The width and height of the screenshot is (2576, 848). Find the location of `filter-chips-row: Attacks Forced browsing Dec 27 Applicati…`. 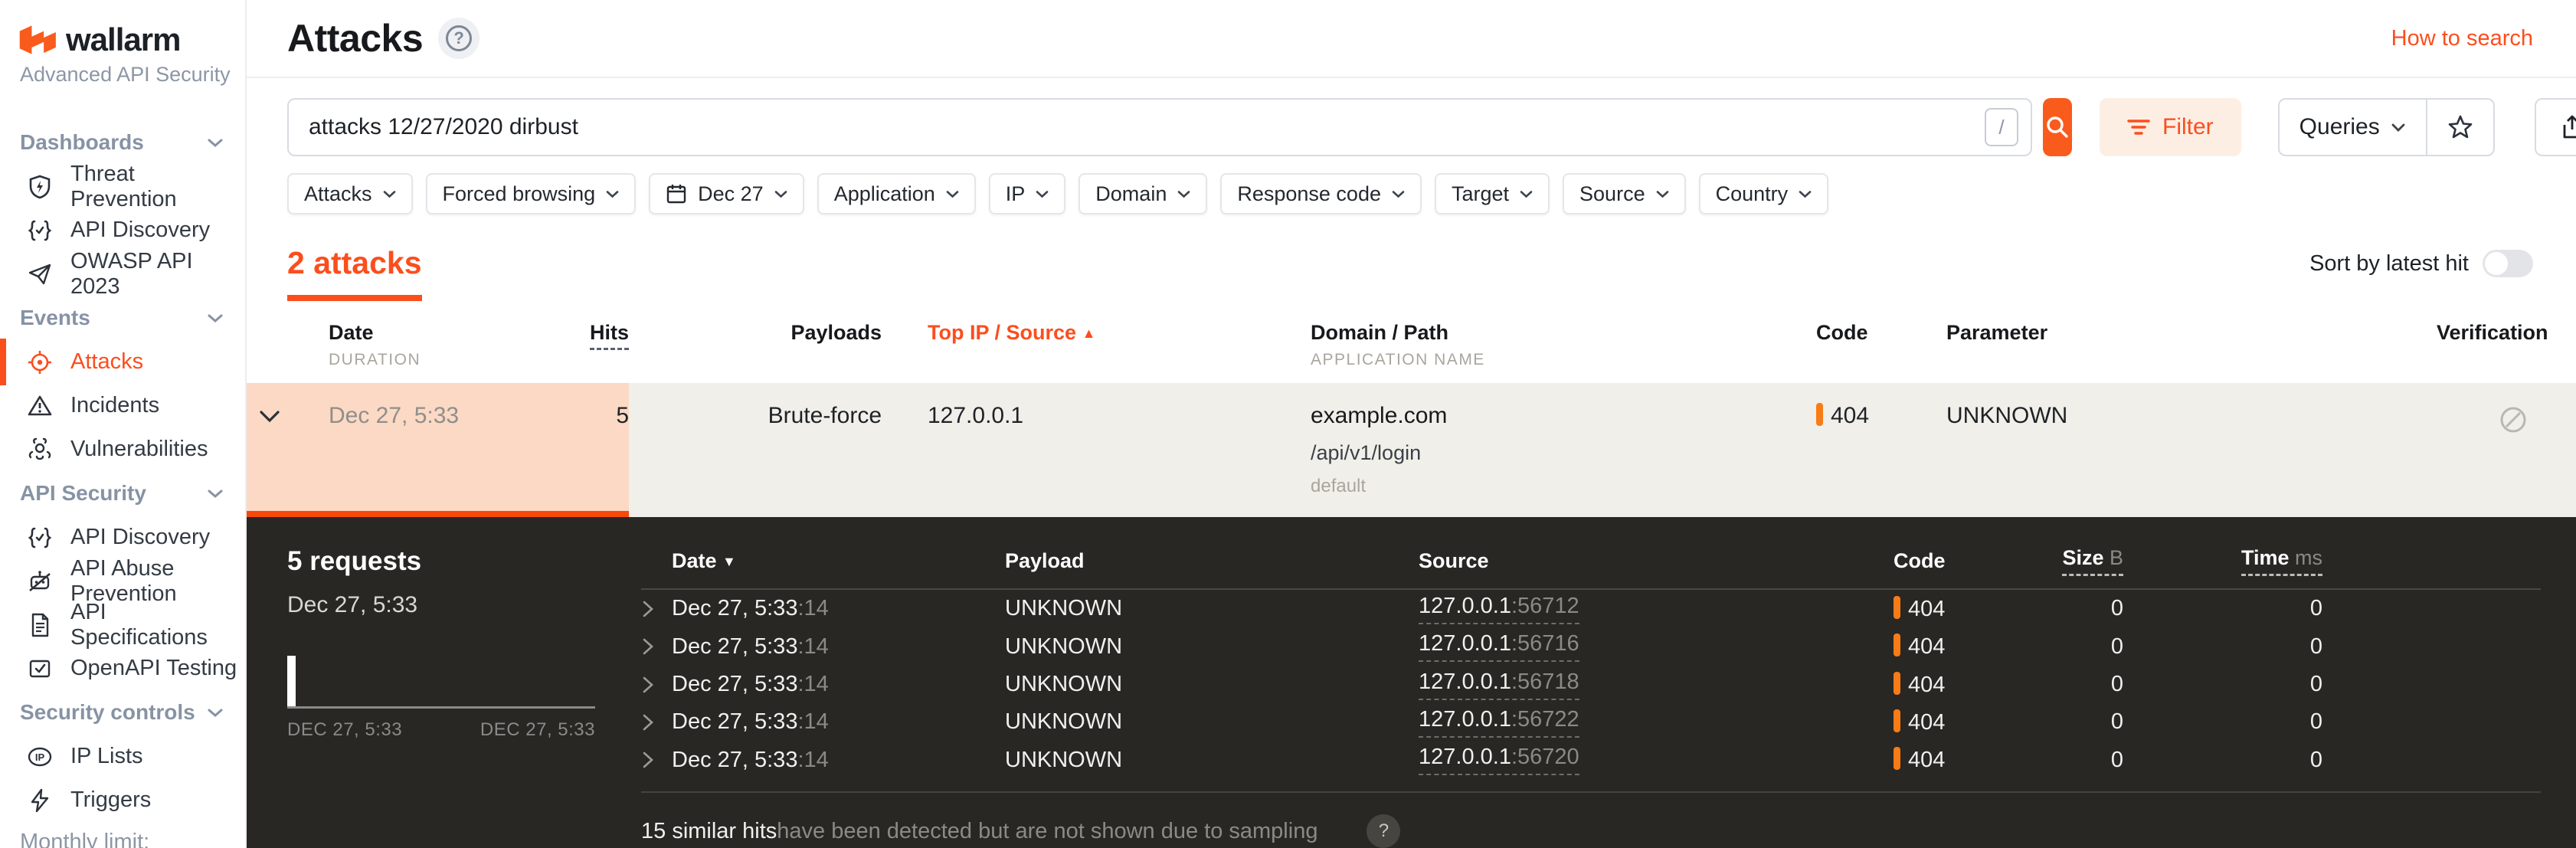

filter-chips-row: Attacks Forced browsing Dec 27 Applicati… is located at coordinates (1411, 185).